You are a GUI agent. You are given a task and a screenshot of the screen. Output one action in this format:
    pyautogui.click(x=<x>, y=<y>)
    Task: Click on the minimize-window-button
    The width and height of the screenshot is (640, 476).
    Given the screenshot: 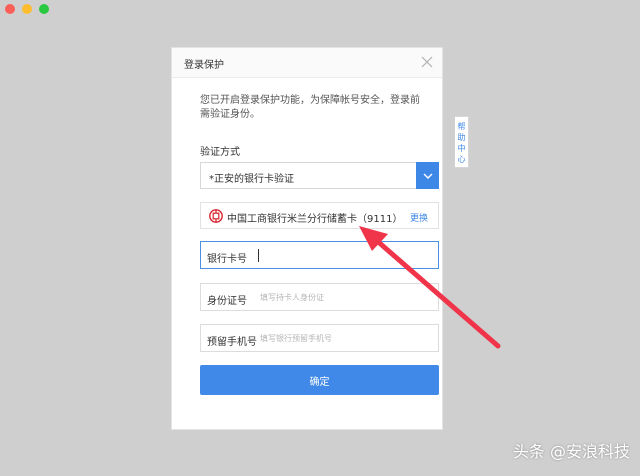 What is the action you would take?
    pyautogui.click(x=27, y=9)
    